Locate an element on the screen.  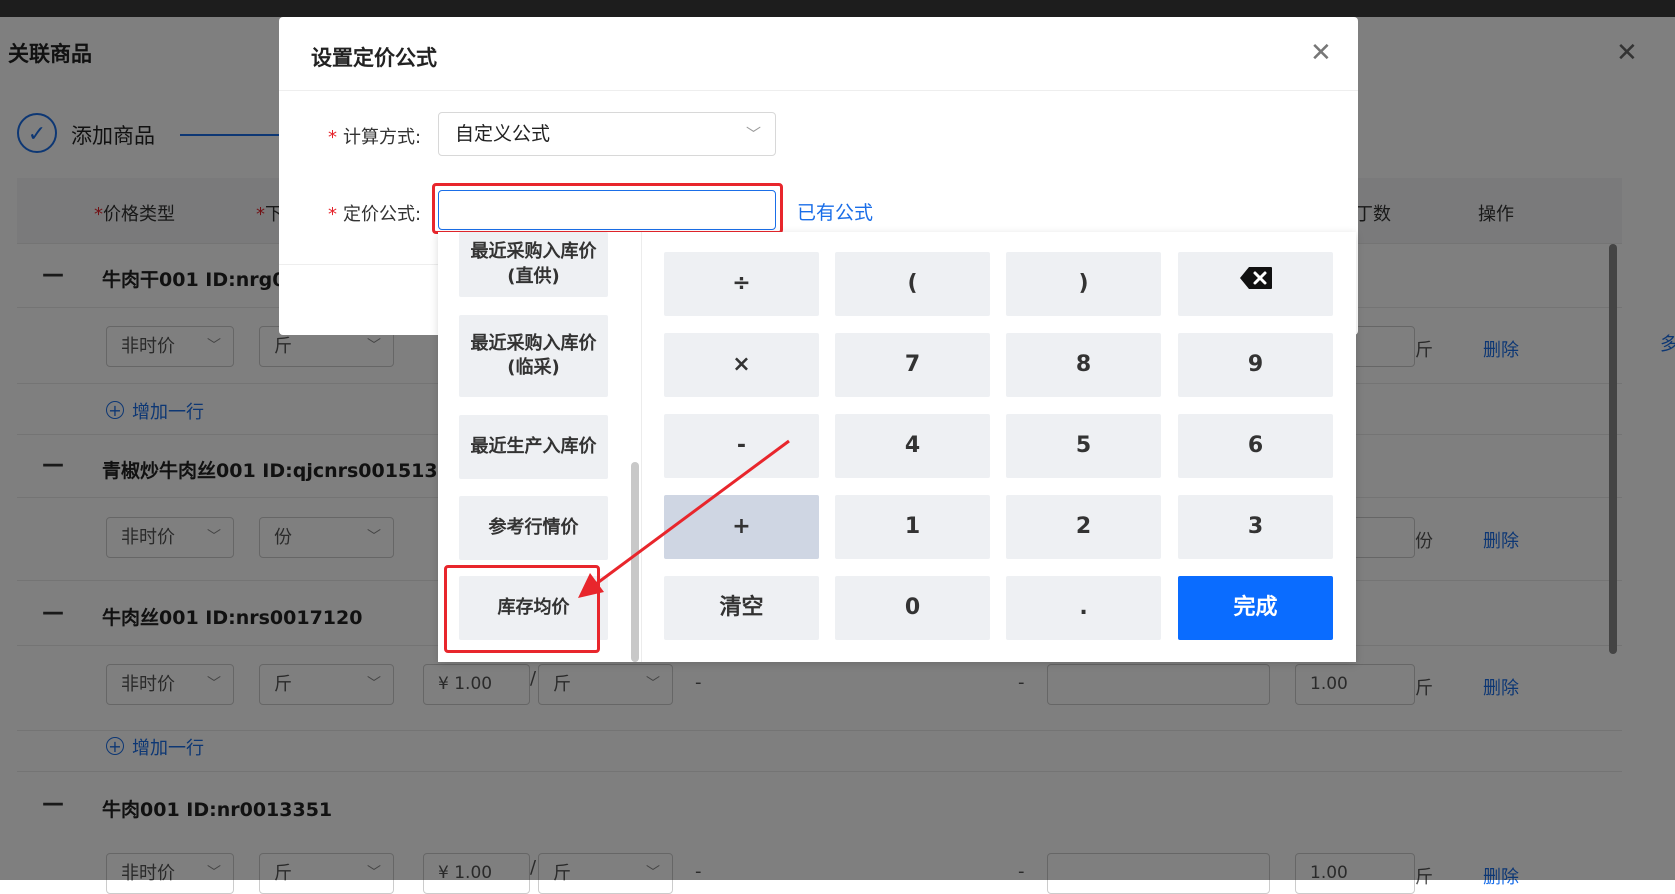
formula-label: * 定价公式: is located at coordinates (375, 214).